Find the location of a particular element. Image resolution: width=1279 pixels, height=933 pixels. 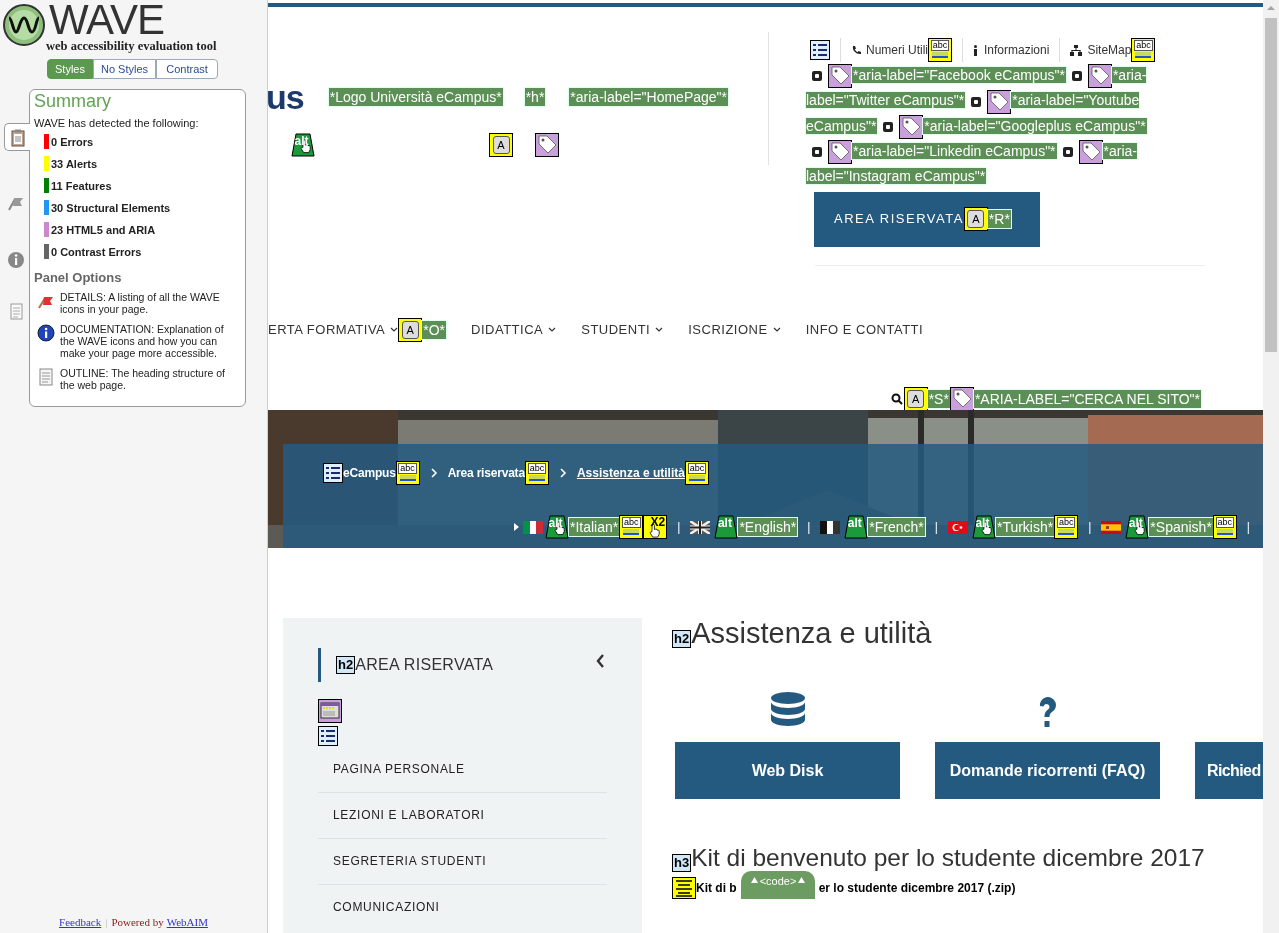

wave-title: WAVE is located at coordinates (106, 20).